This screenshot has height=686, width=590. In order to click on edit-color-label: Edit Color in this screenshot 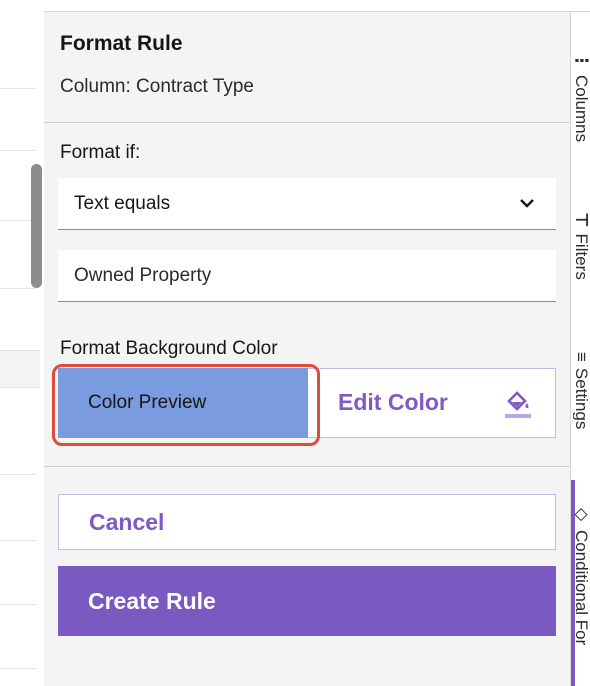, I will do `click(393, 402)`.